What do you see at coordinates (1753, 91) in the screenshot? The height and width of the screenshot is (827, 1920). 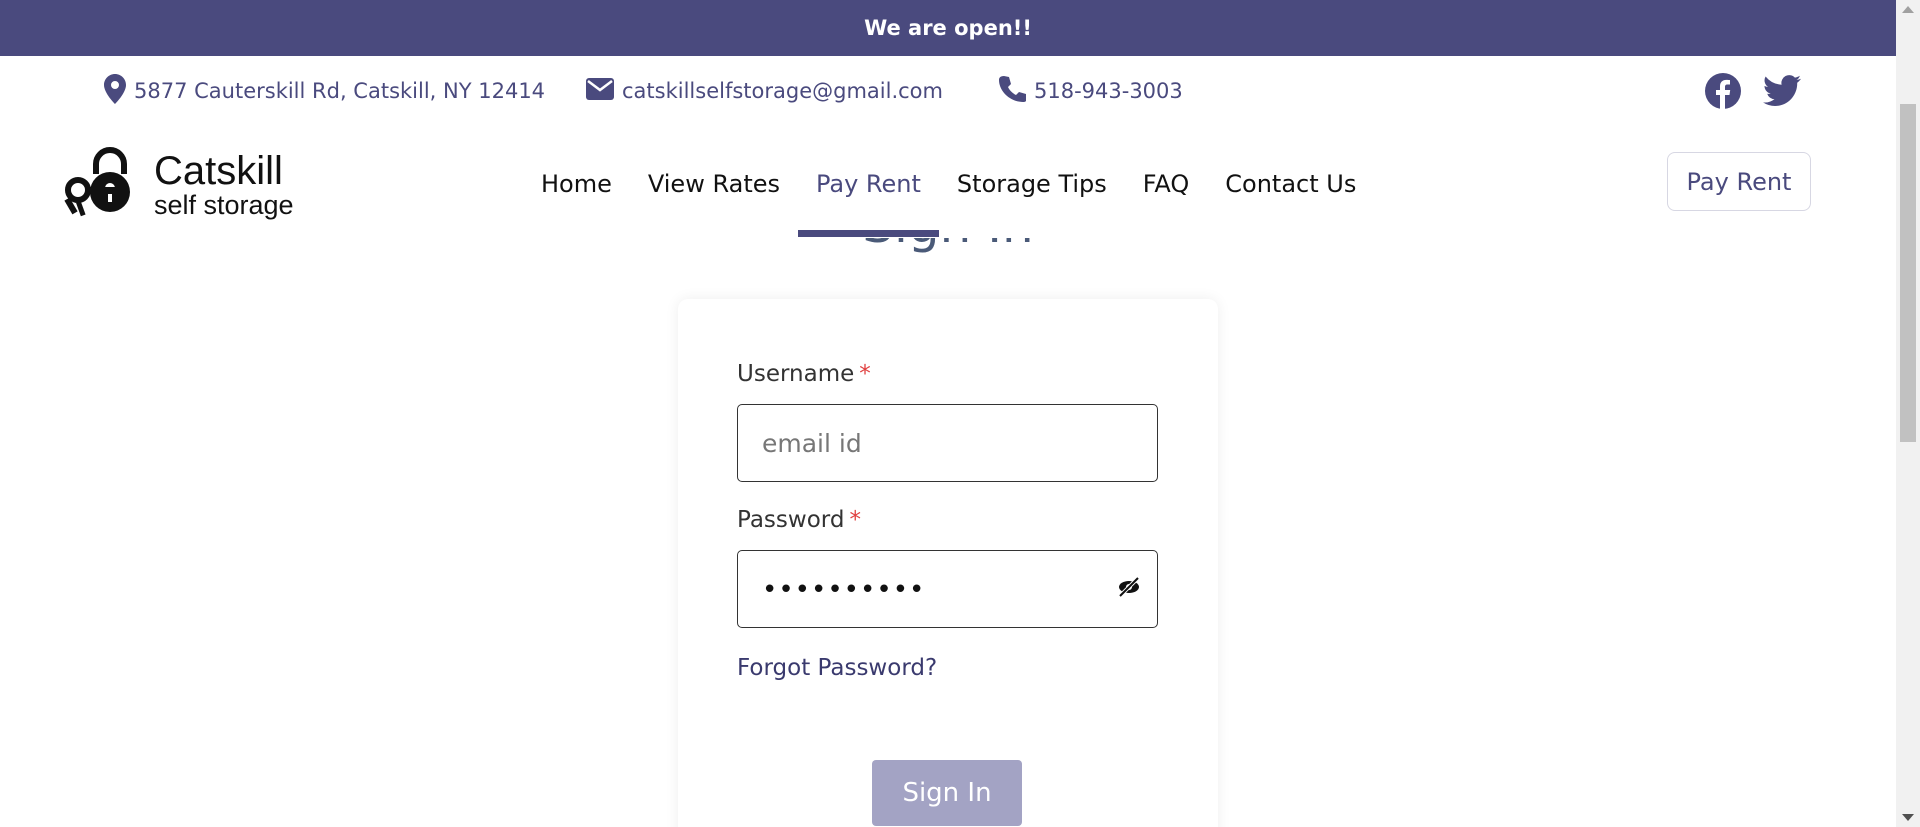 I see `social-links` at bounding box center [1753, 91].